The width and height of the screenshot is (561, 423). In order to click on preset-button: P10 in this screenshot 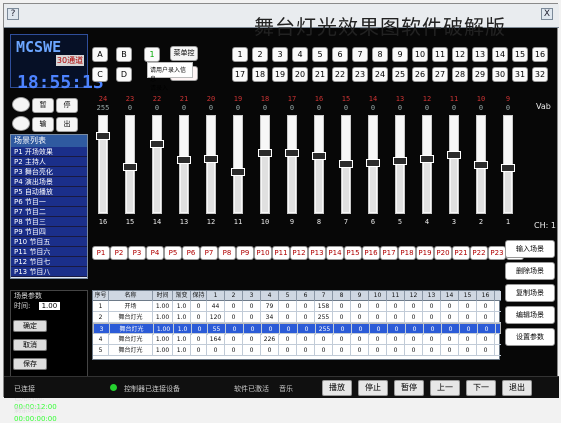, I will do `click(263, 253)`.